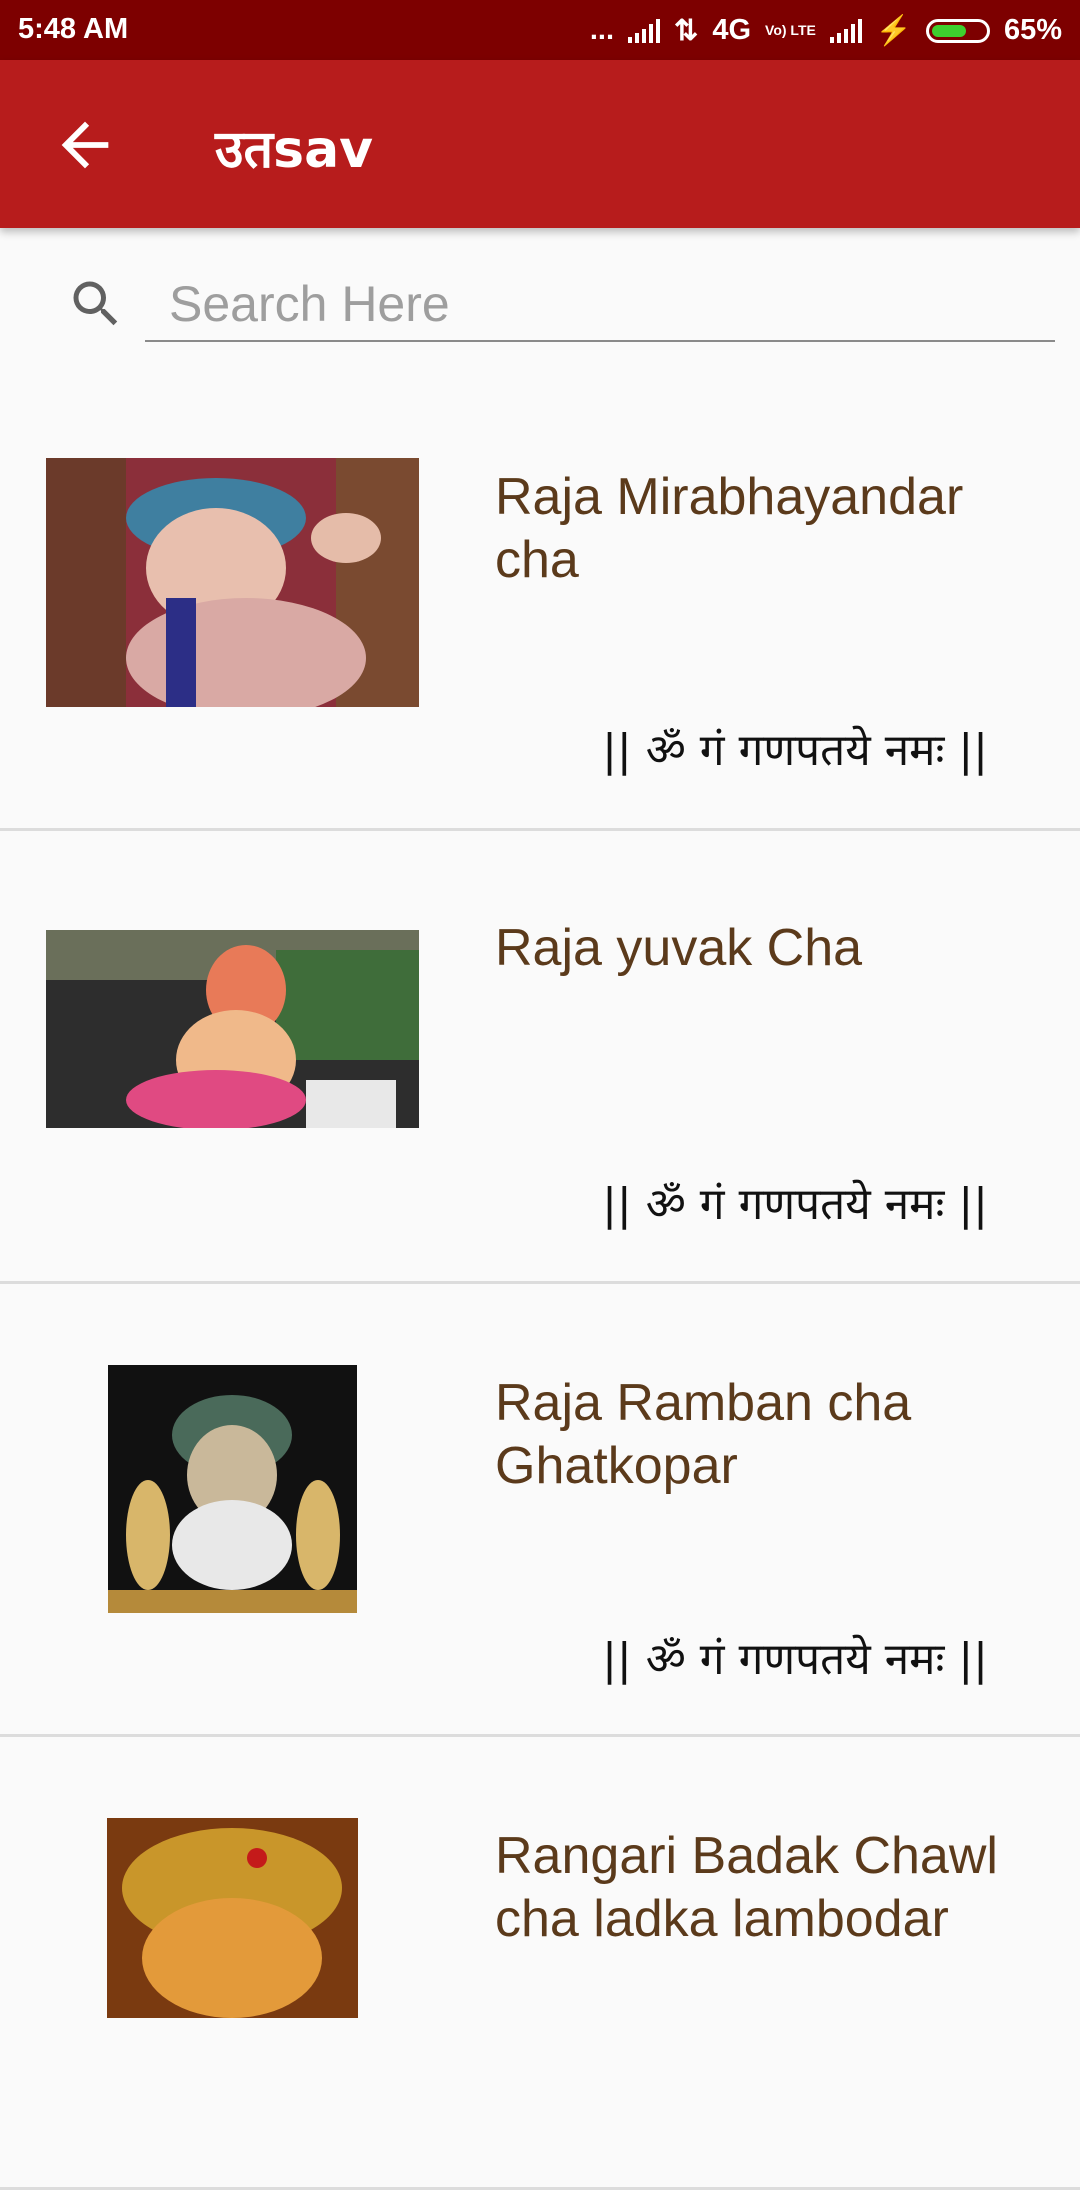 The height and width of the screenshot is (2190, 1080). What do you see at coordinates (540, 144) in the screenshot?
I see `app-bar: उतsav` at bounding box center [540, 144].